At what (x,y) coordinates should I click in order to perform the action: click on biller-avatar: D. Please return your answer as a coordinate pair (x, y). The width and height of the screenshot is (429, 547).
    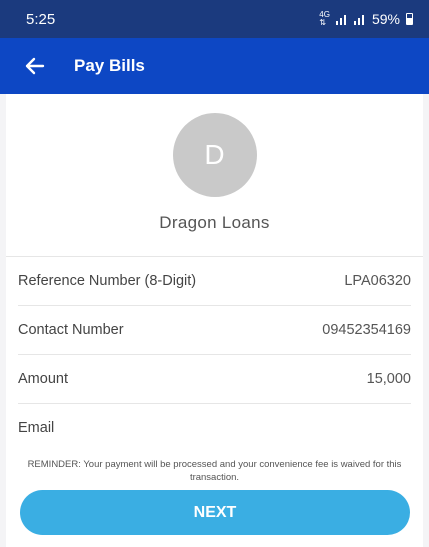
    Looking at the image, I should click on (214, 155).